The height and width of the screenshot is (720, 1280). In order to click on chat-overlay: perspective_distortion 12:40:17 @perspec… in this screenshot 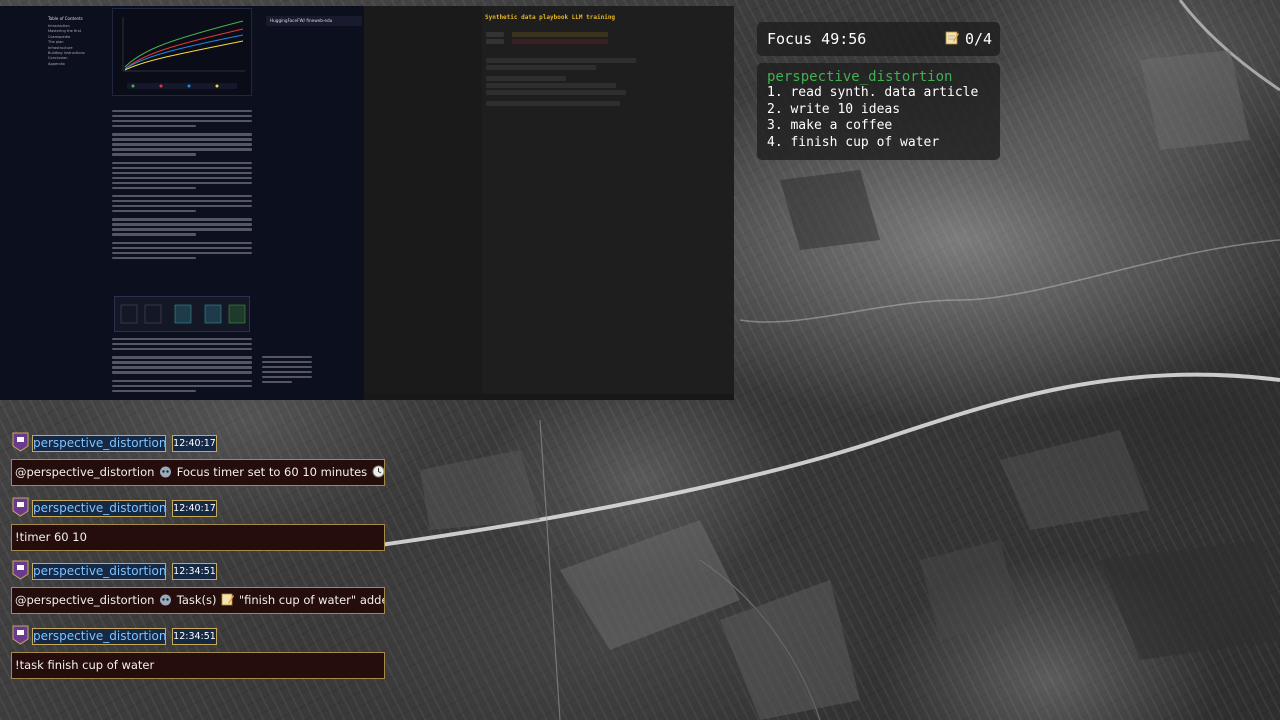, I will do `click(200, 576)`.